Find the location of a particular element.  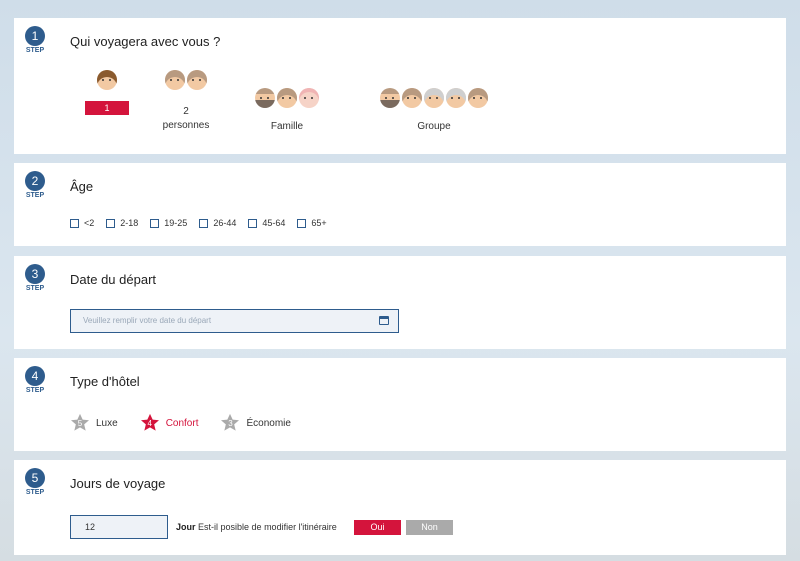

hotel-option-economie: 3 Économie is located at coordinates (255, 423).